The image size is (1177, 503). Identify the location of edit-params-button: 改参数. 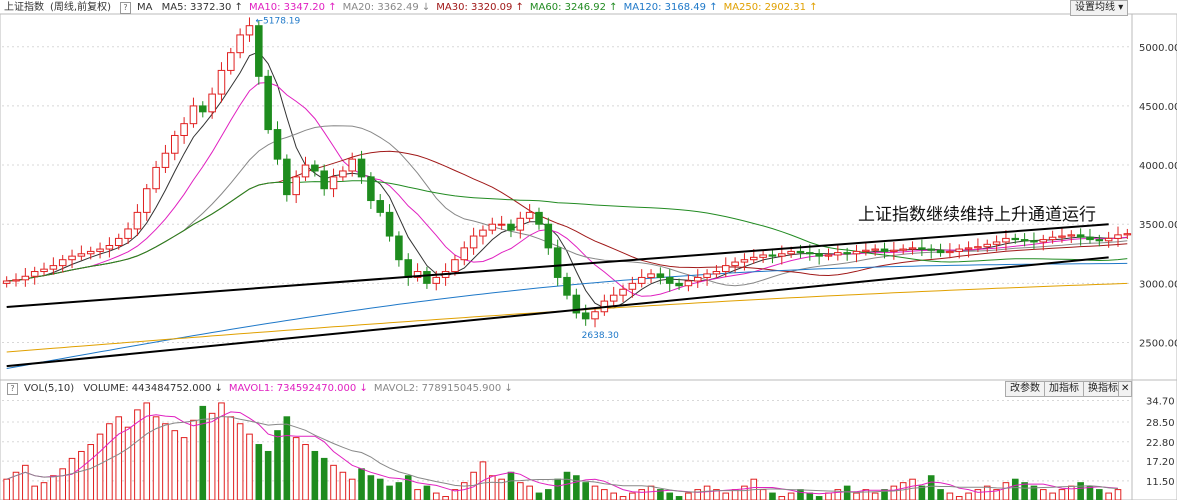
(1025, 389).